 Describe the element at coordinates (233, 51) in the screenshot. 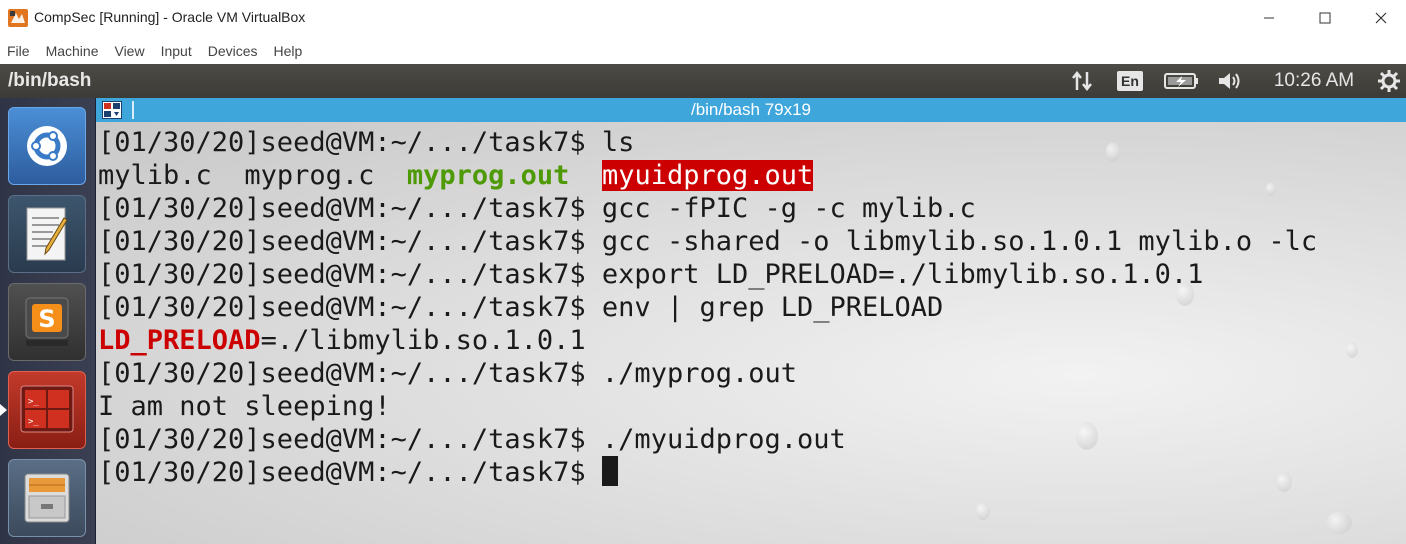

I see `menu-devices: Devices` at that location.